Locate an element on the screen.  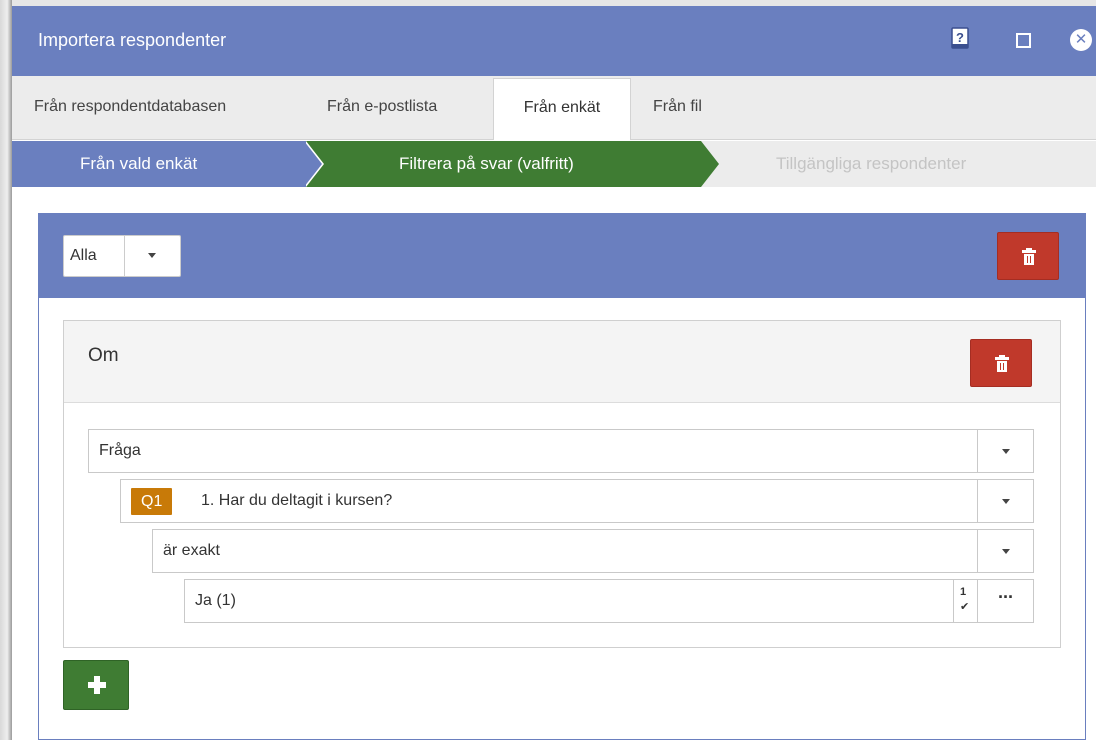
help-icon: ? is located at coordinates (960, 38).